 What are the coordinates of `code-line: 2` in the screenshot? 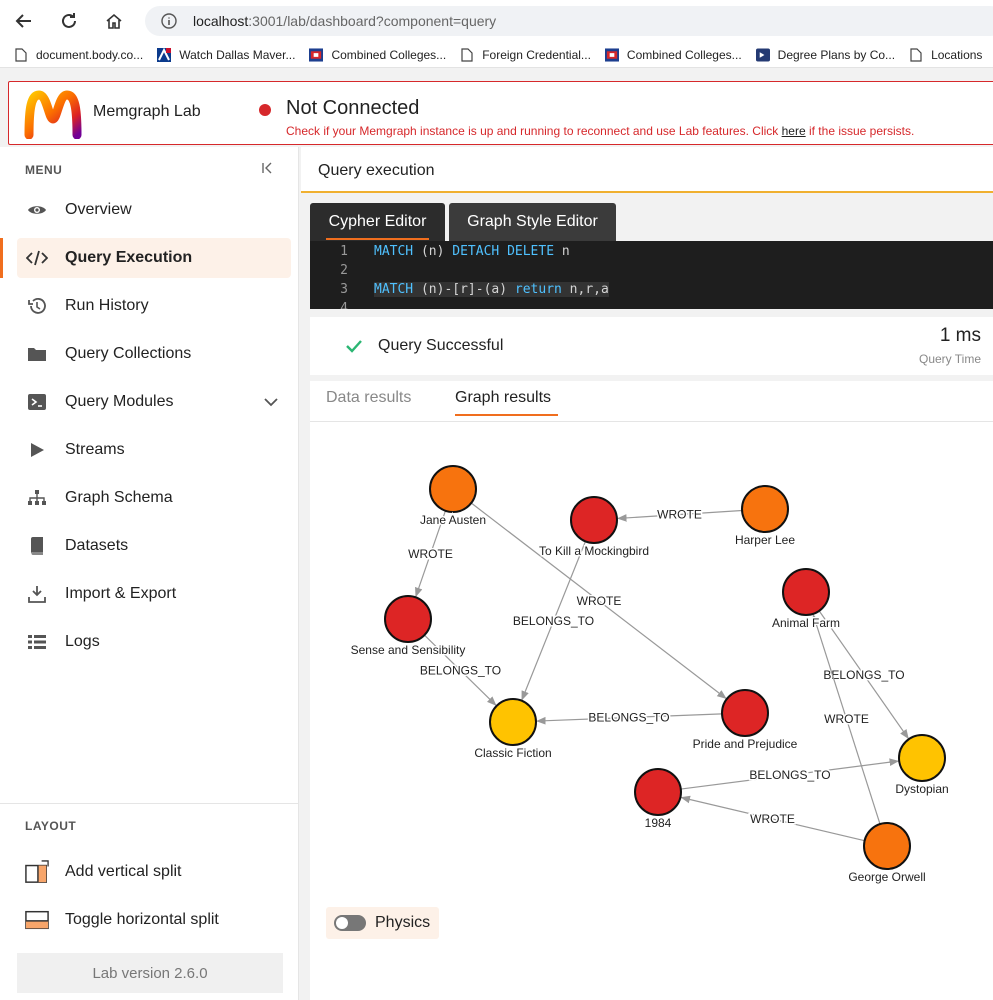 It's located at (342, 270).